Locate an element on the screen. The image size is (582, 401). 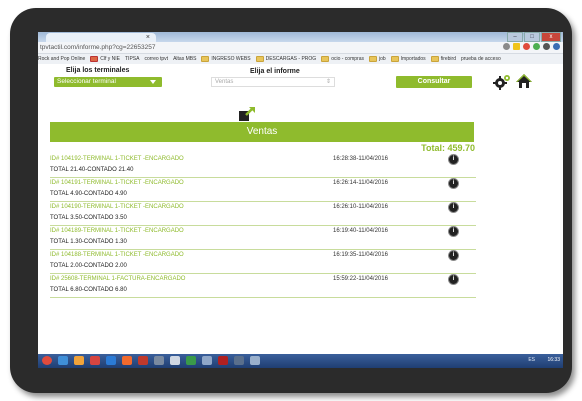
bookmark-item: INGRESO WEBS is located at coordinates (226, 59).